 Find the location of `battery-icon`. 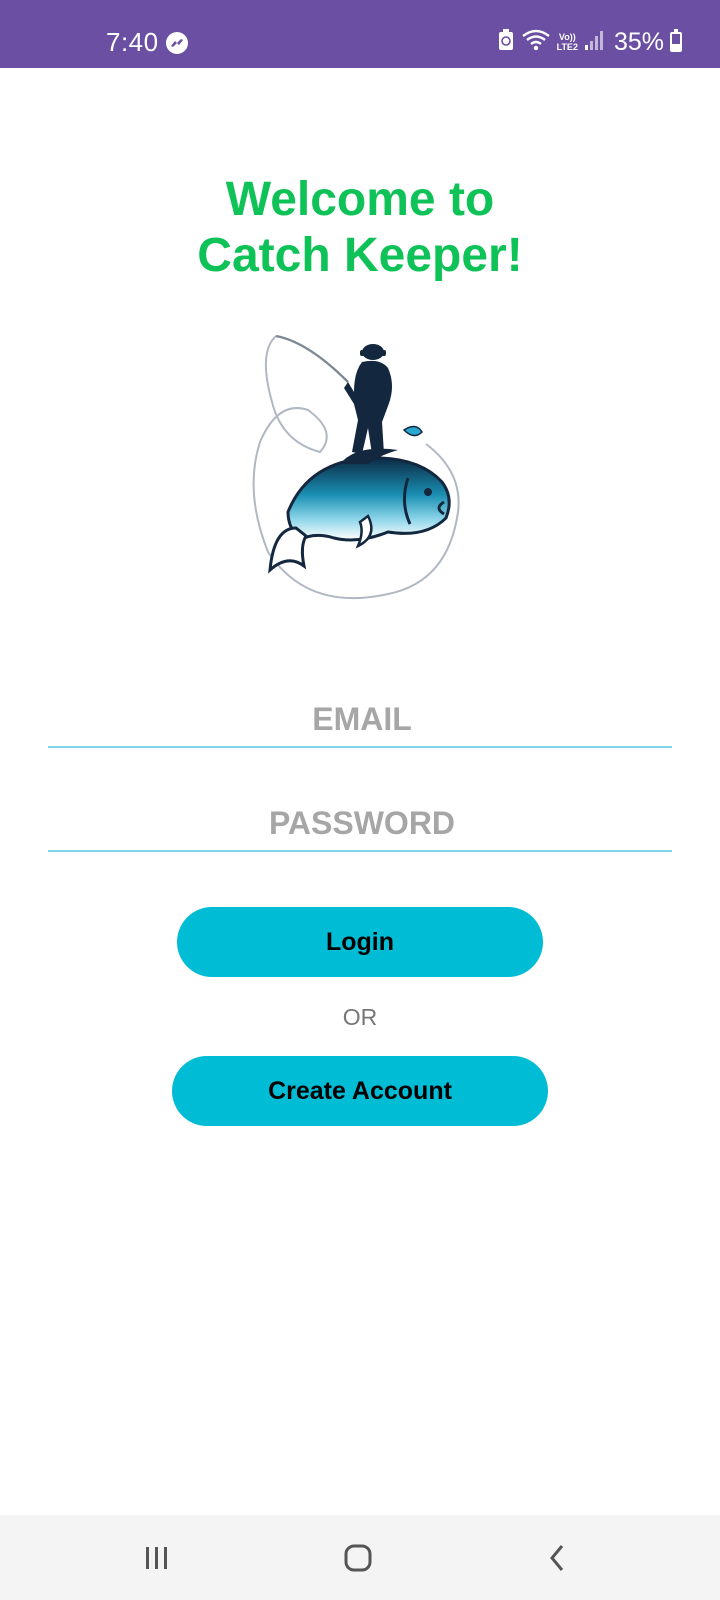

battery-icon is located at coordinates (676, 40).